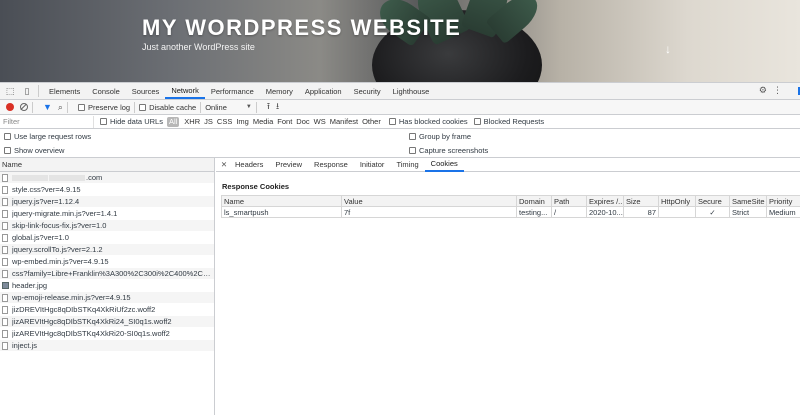 The width and height of the screenshot is (800, 415). I want to click on filter-type-xhr: XHR, so click(192, 121).